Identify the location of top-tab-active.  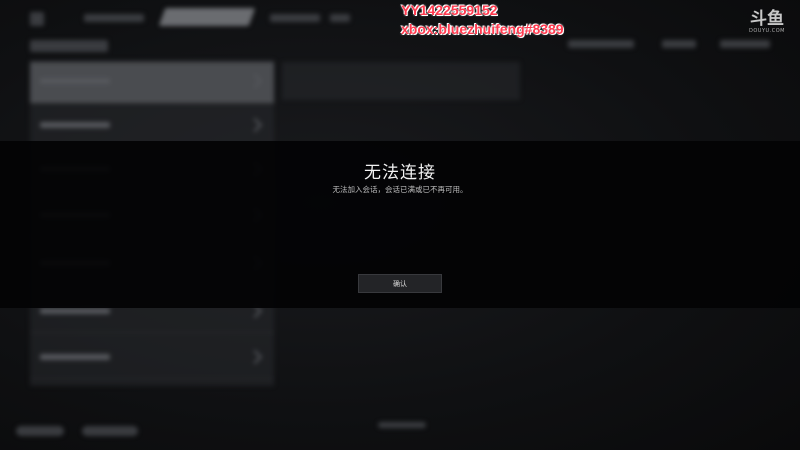
(207, 17).